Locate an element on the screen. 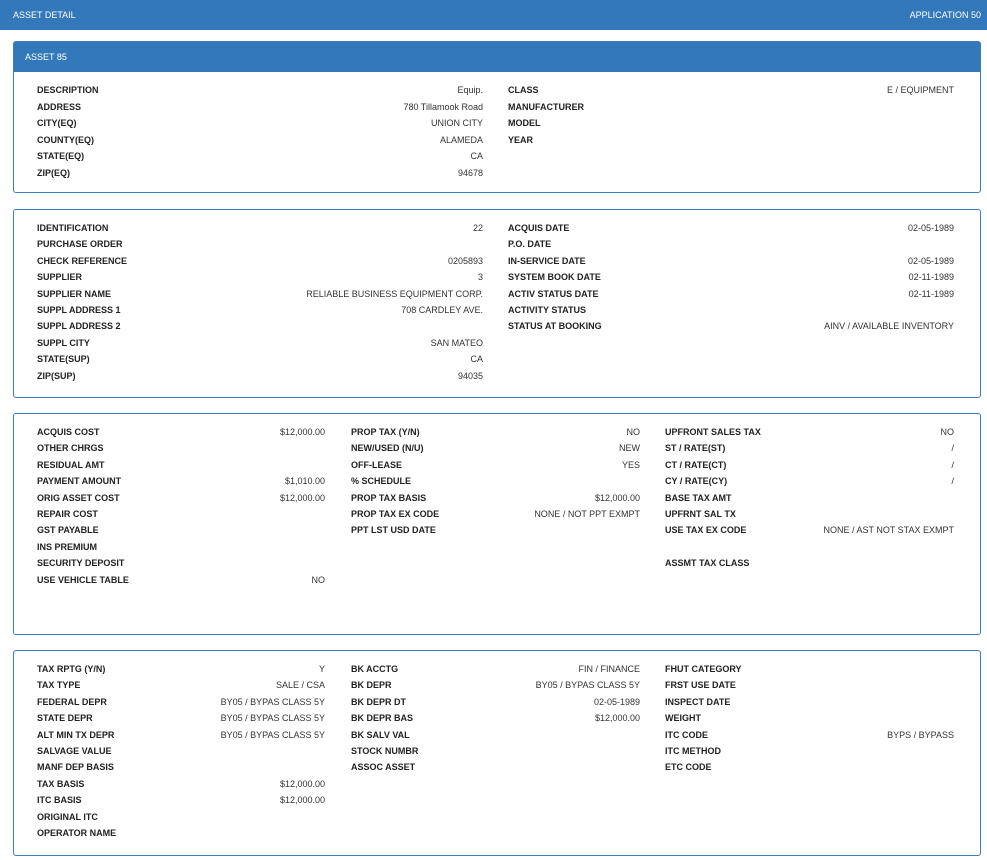 Image resolution: width=987 pixels, height=860 pixels. field-value-upfront-sales-tax: NO is located at coordinates (947, 432).